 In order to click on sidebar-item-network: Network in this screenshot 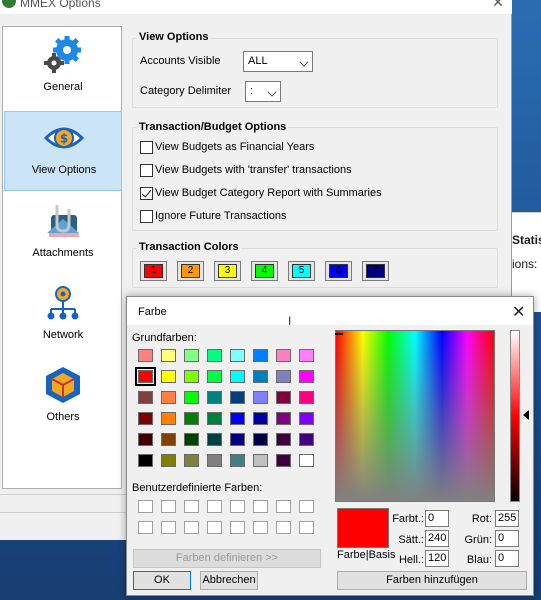, I will do `click(63, 317)`.